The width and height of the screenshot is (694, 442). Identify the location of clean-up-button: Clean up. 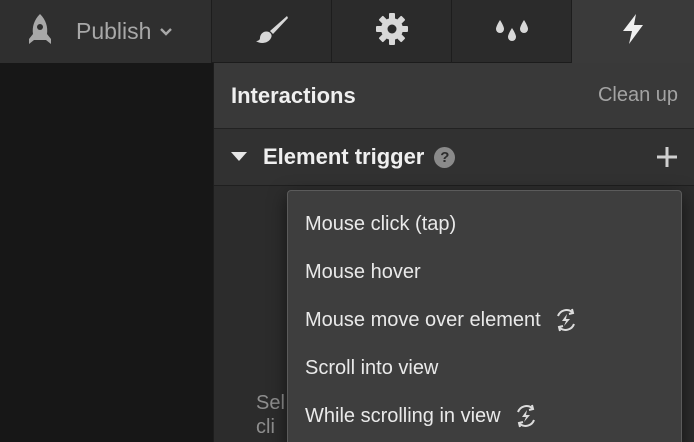
(638, 95).